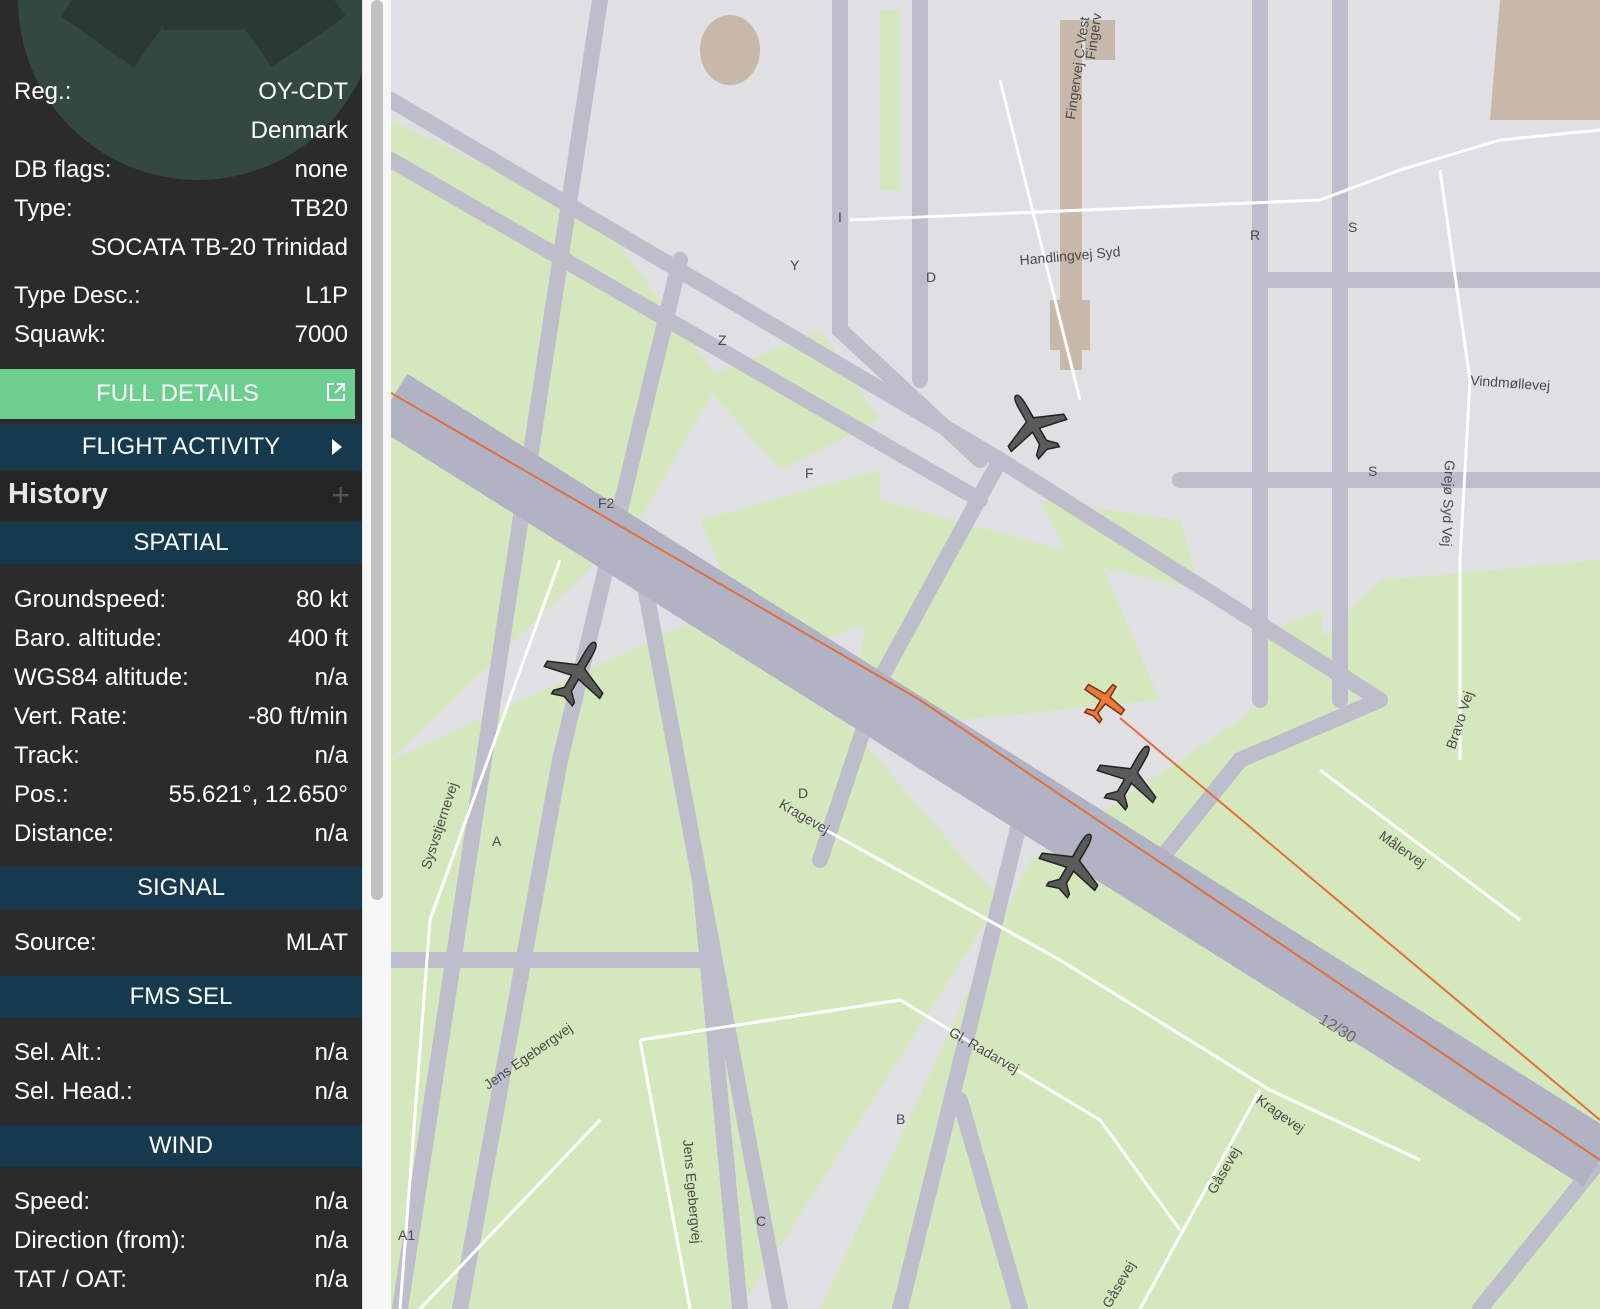 The height and width of the screenshot is (1309, 1600). I want to click on signal-header: SIGNAL, so click(181, 888).